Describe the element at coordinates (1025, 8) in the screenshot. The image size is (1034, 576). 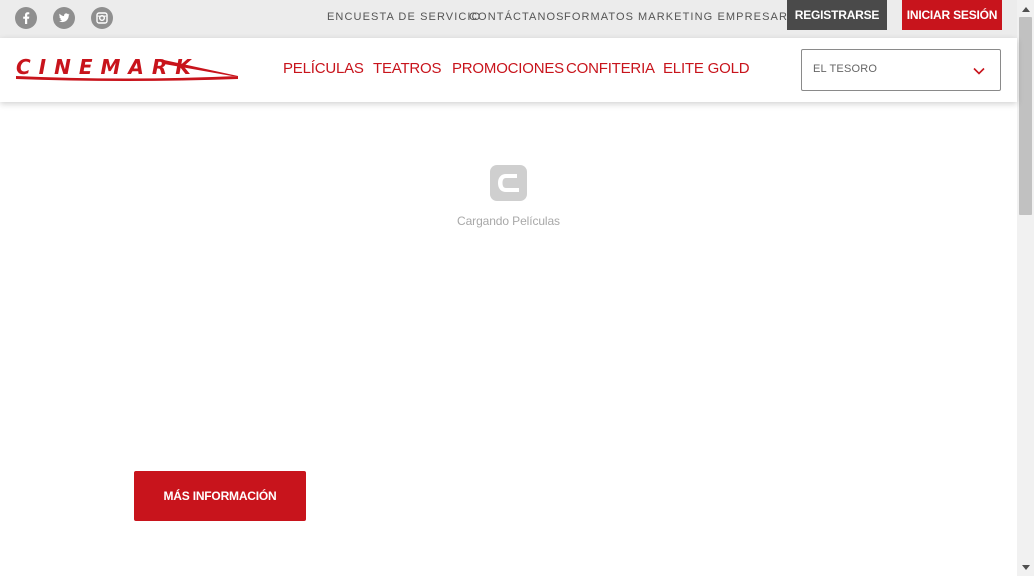
I see `scroll-up-icon` at that location.